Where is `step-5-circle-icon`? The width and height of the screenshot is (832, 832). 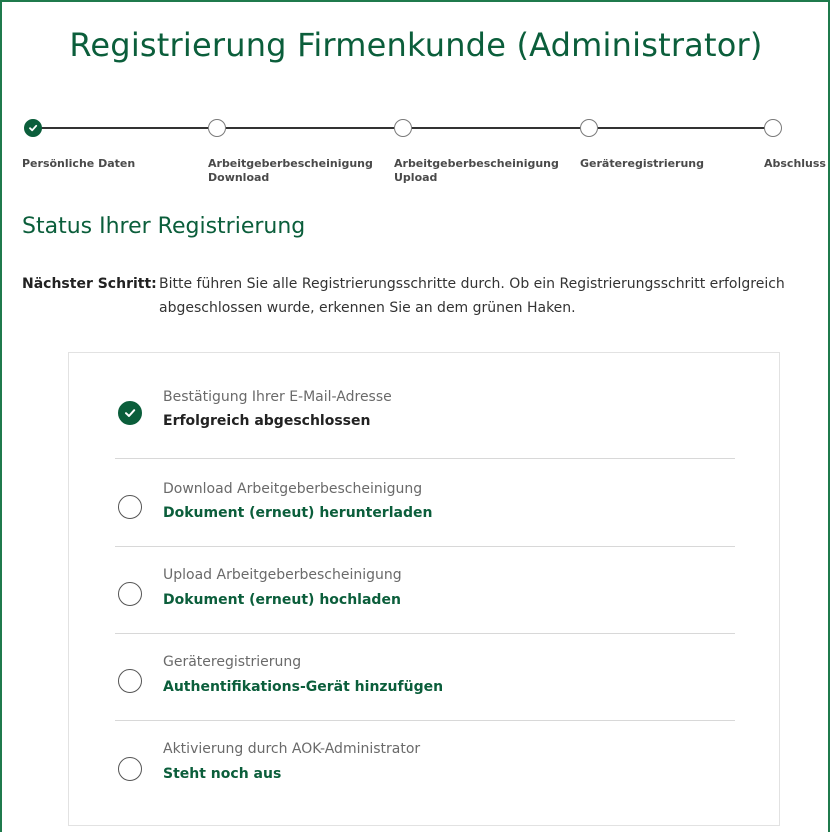
step-5-circle-icon is located at coordinates (773, 128).